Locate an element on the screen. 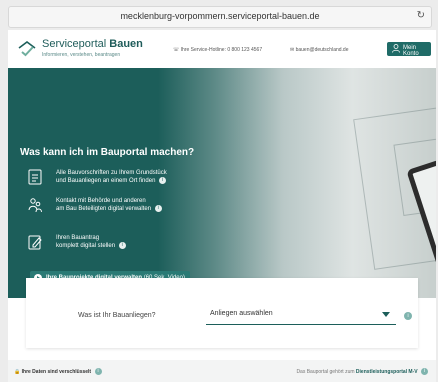 This screenshot has width=438, height=382. lock-icon: 🔒 is located at coordinates (17, 371).